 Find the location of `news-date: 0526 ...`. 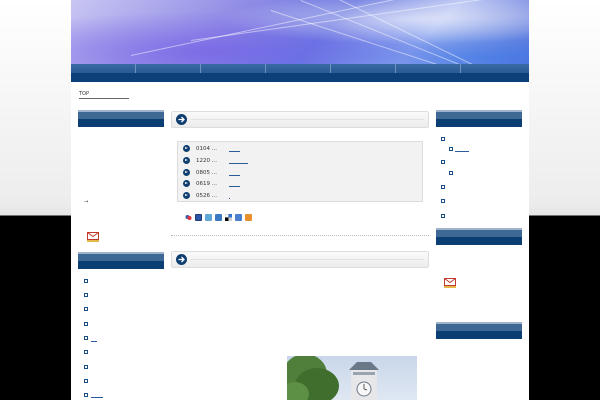

news-date: 0526 ... is located at coordinates (206, 196).